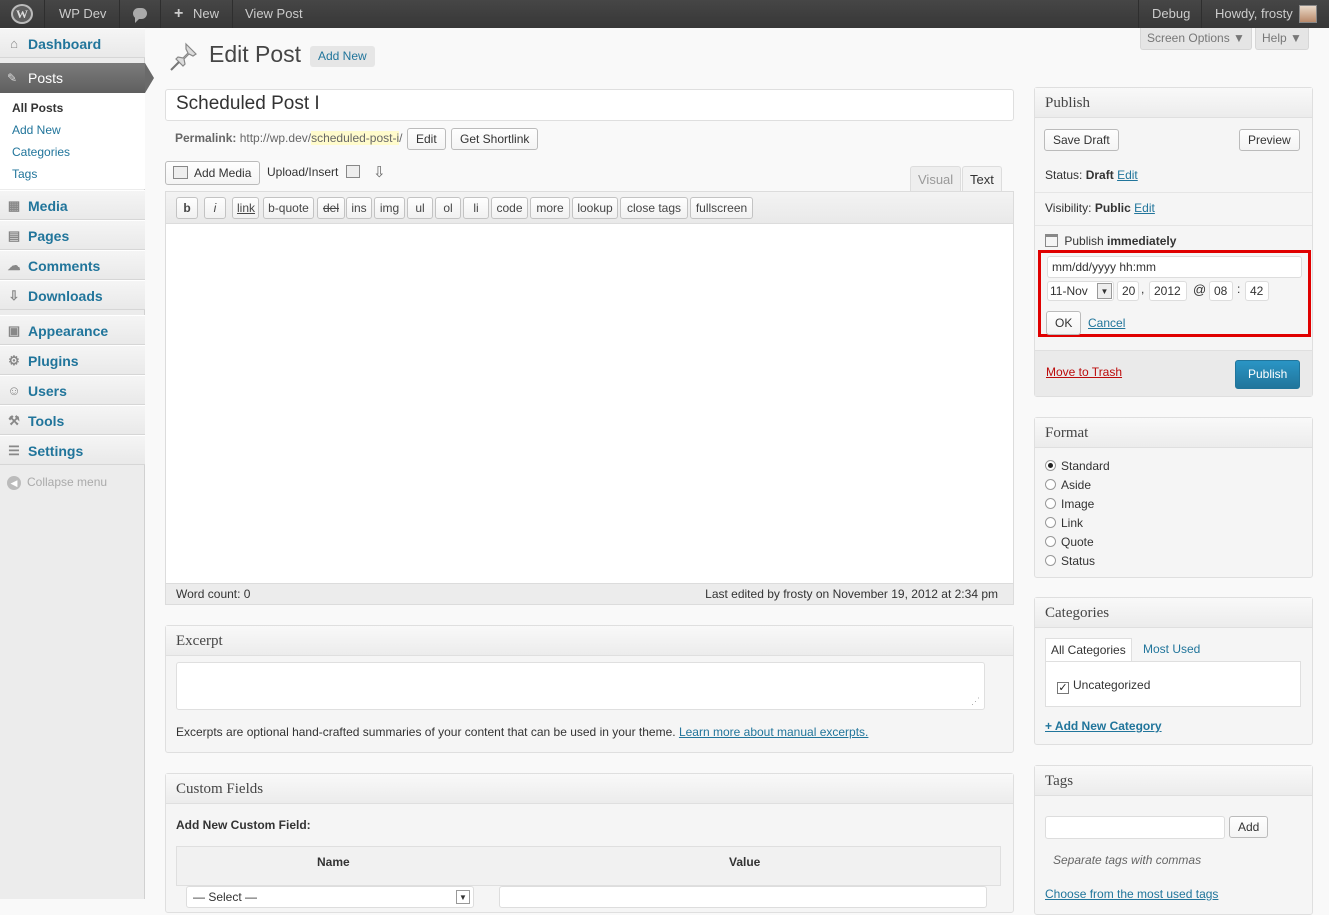 Image resolution: width=1329 pixels, height=915 pixels. Describe the element at coordinates (589, 789) in the screenshot. I see `custom-fields-title: Custom Fields` at that location.